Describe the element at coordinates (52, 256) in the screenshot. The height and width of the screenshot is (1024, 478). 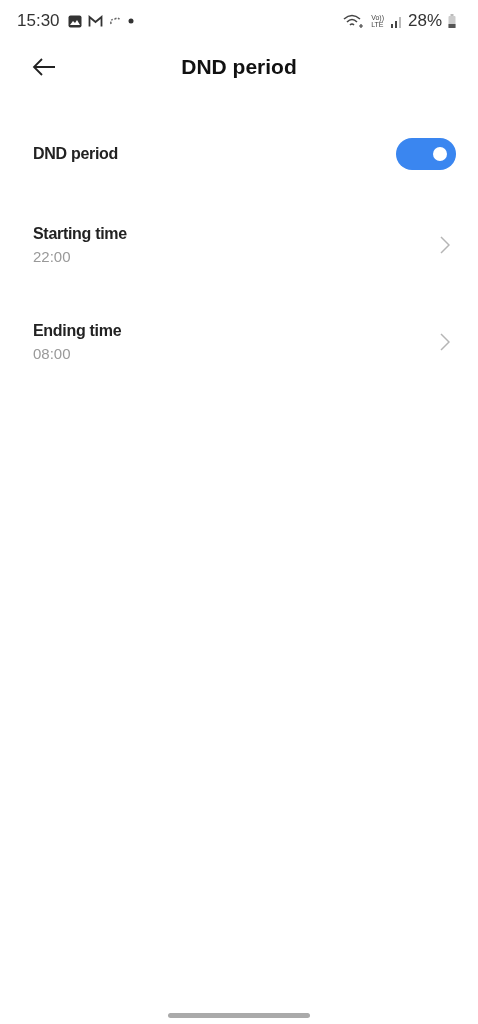
I see `setting-value: 22:00` at that location.